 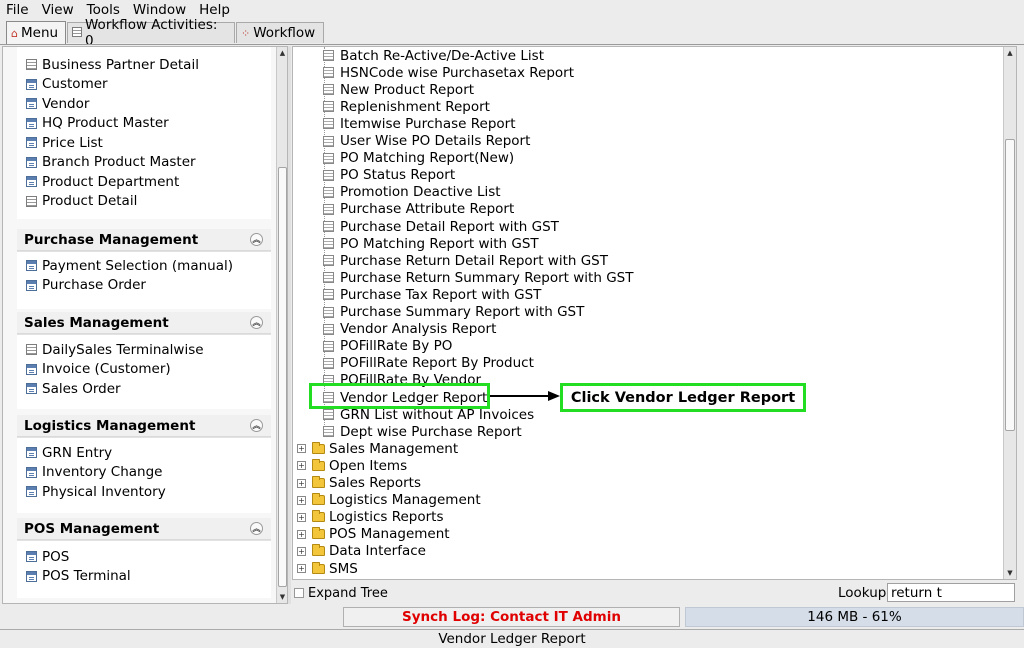 I want to click on menu-item-hq-product-master: HQ Product Master, so click(x=144, y=124).